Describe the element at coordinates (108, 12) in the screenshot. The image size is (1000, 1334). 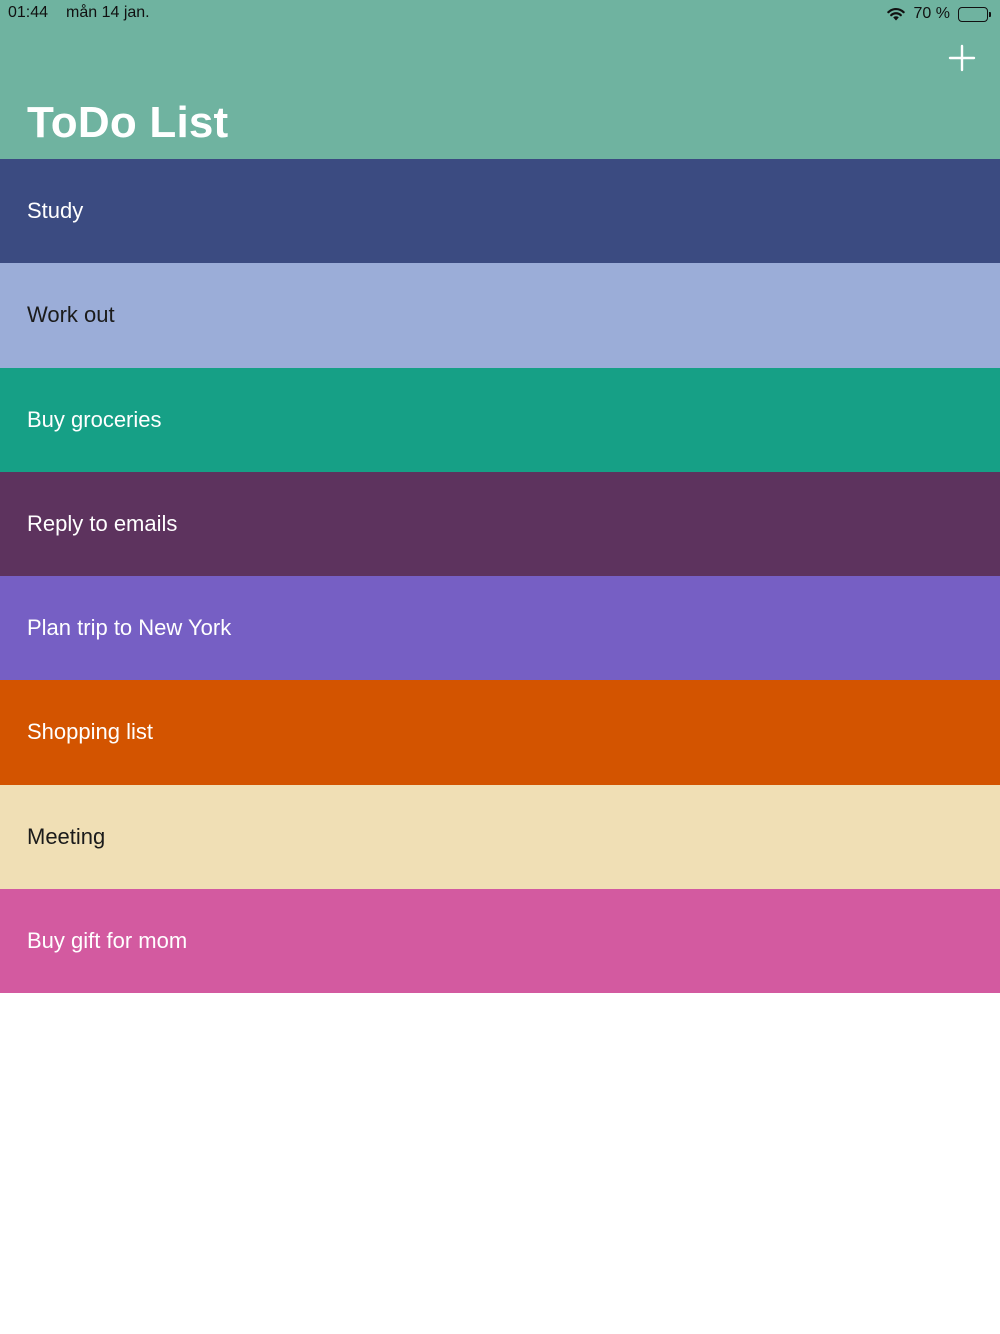
I see `status-date: mån 14 jan.` at that location.